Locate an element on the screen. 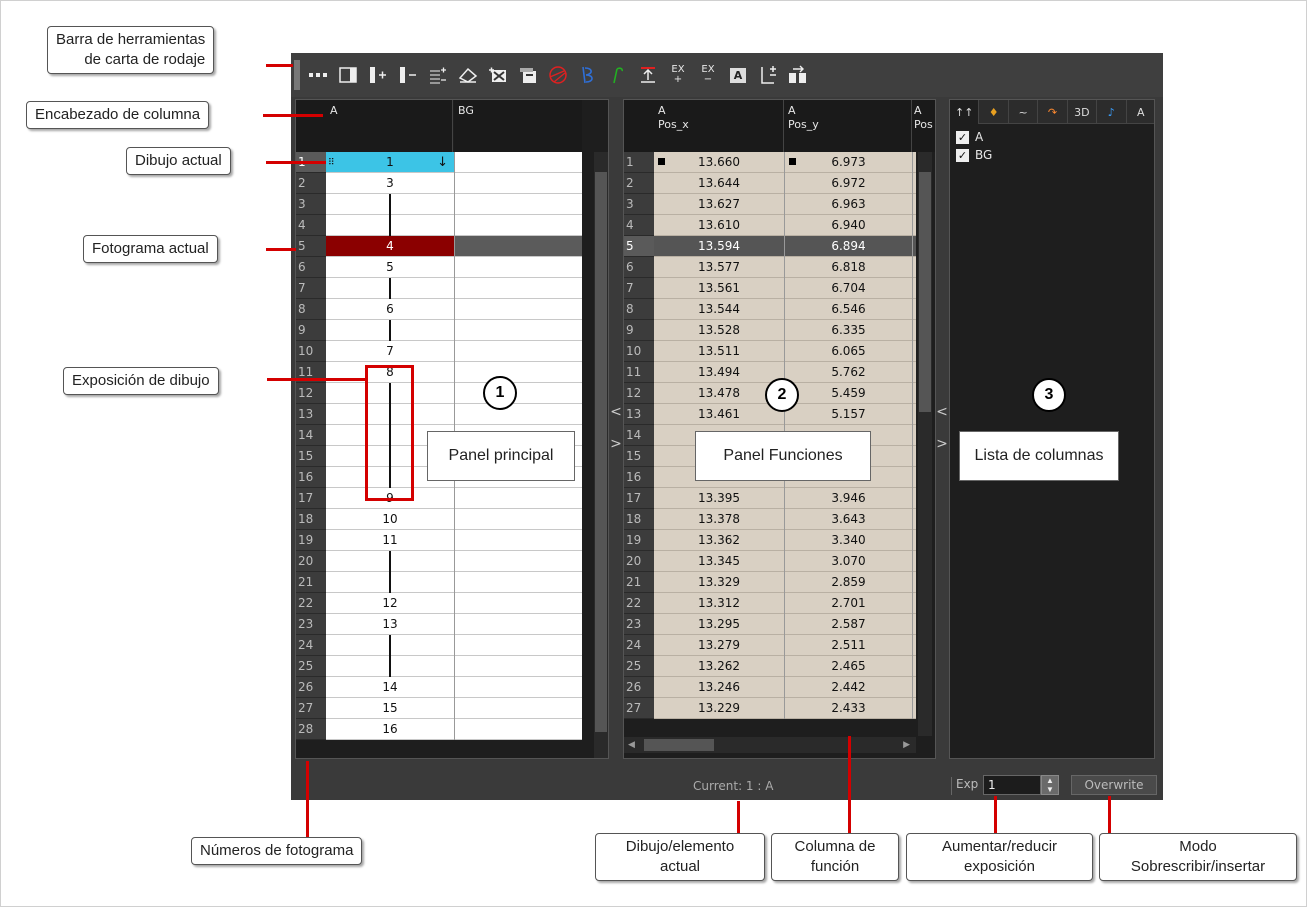  function-cell: 6.704 is located at coordinates (848, 288).